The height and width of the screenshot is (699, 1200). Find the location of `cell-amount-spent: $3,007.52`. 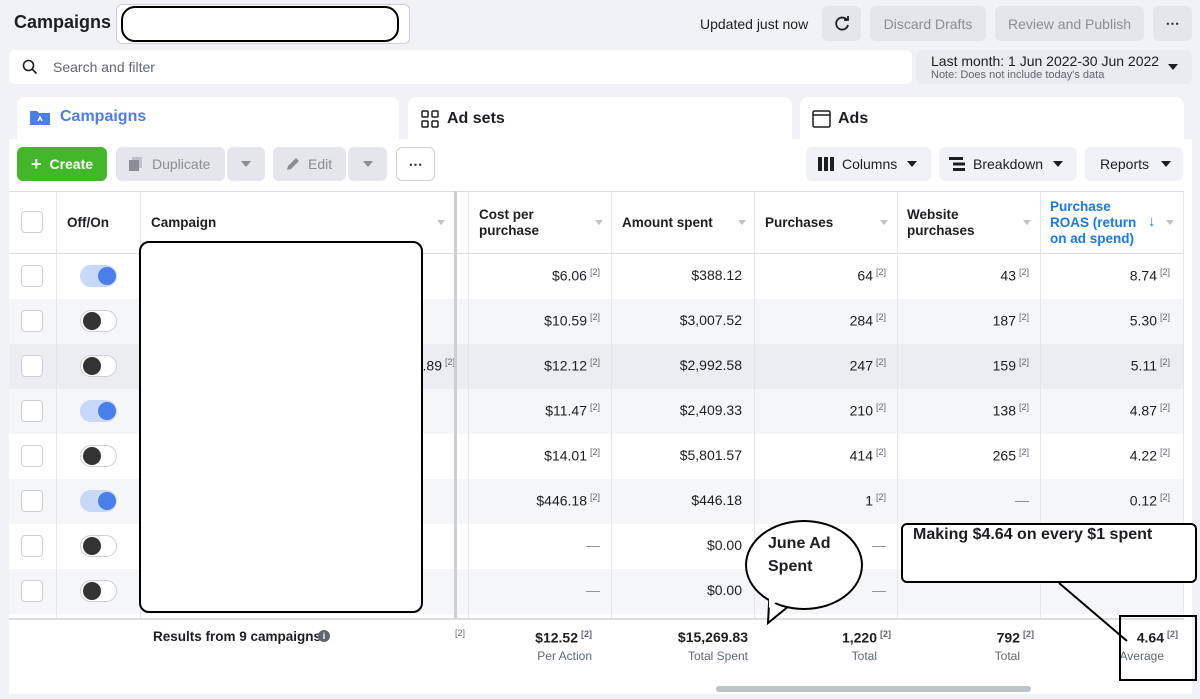

cell-amount-spent: $3,007.52 is located at coordinates (710, 320).